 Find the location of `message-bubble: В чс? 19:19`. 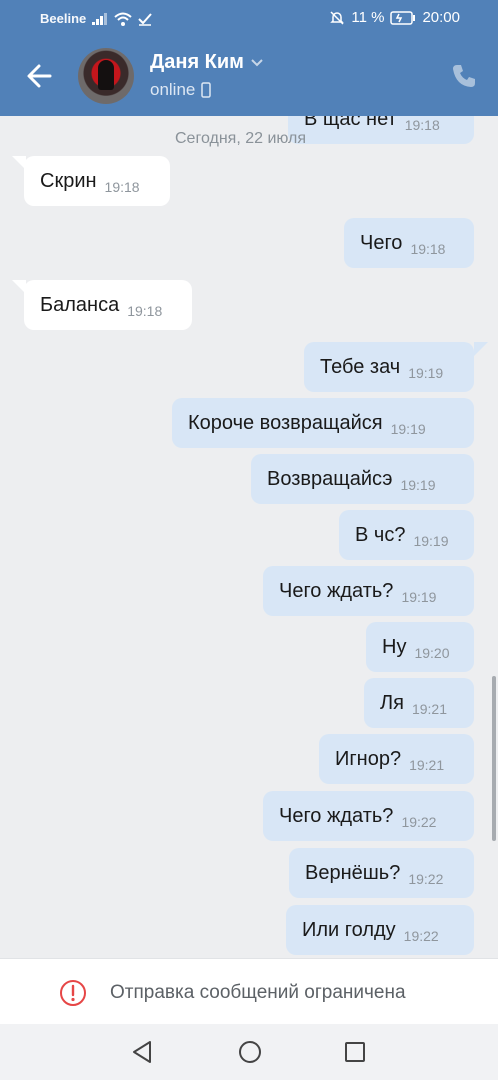

message-bubble: В чс? 19:19 is located at coordinates (406, 535).